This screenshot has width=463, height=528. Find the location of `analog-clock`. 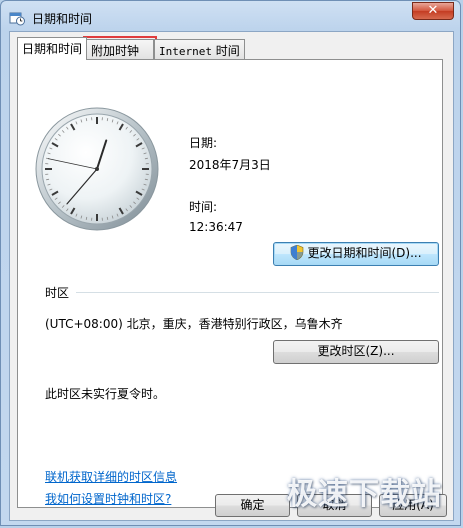

analog-clock is located at coordinates (97, 169).